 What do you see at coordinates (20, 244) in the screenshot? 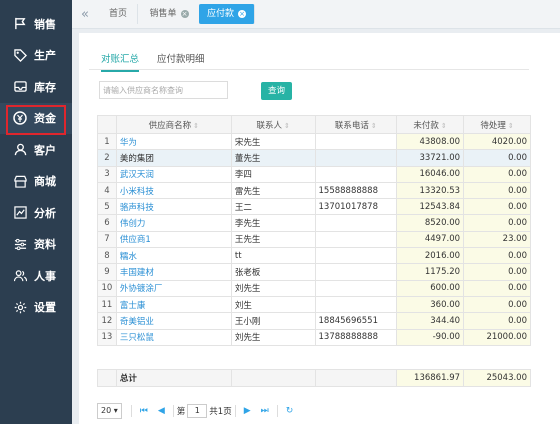
I see `sliders-icon` at bounding box center [20, 244].